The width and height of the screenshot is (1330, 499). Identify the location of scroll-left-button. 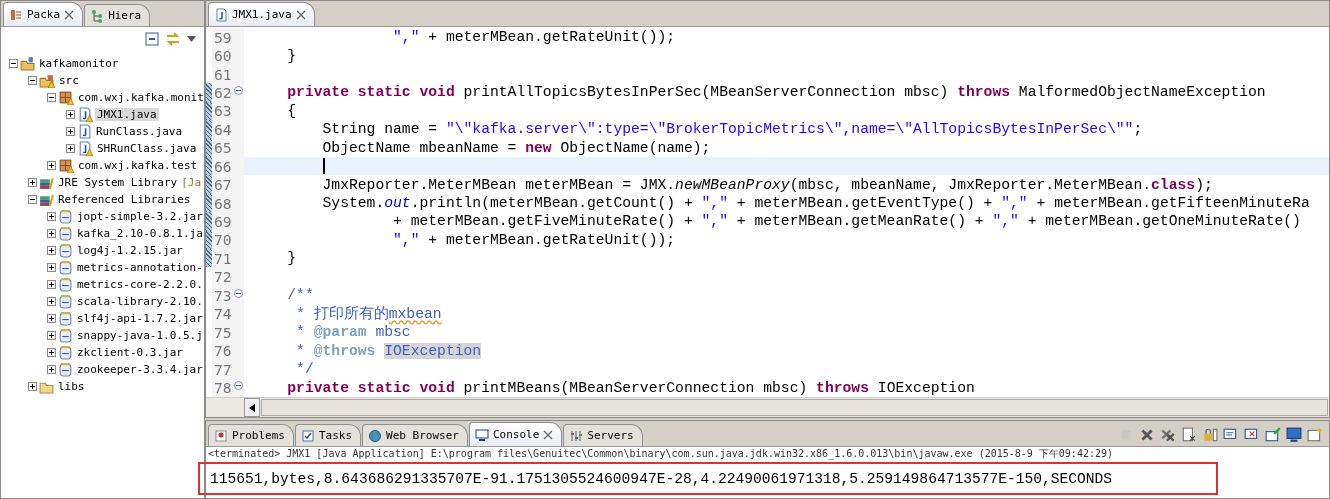
(252, 407).